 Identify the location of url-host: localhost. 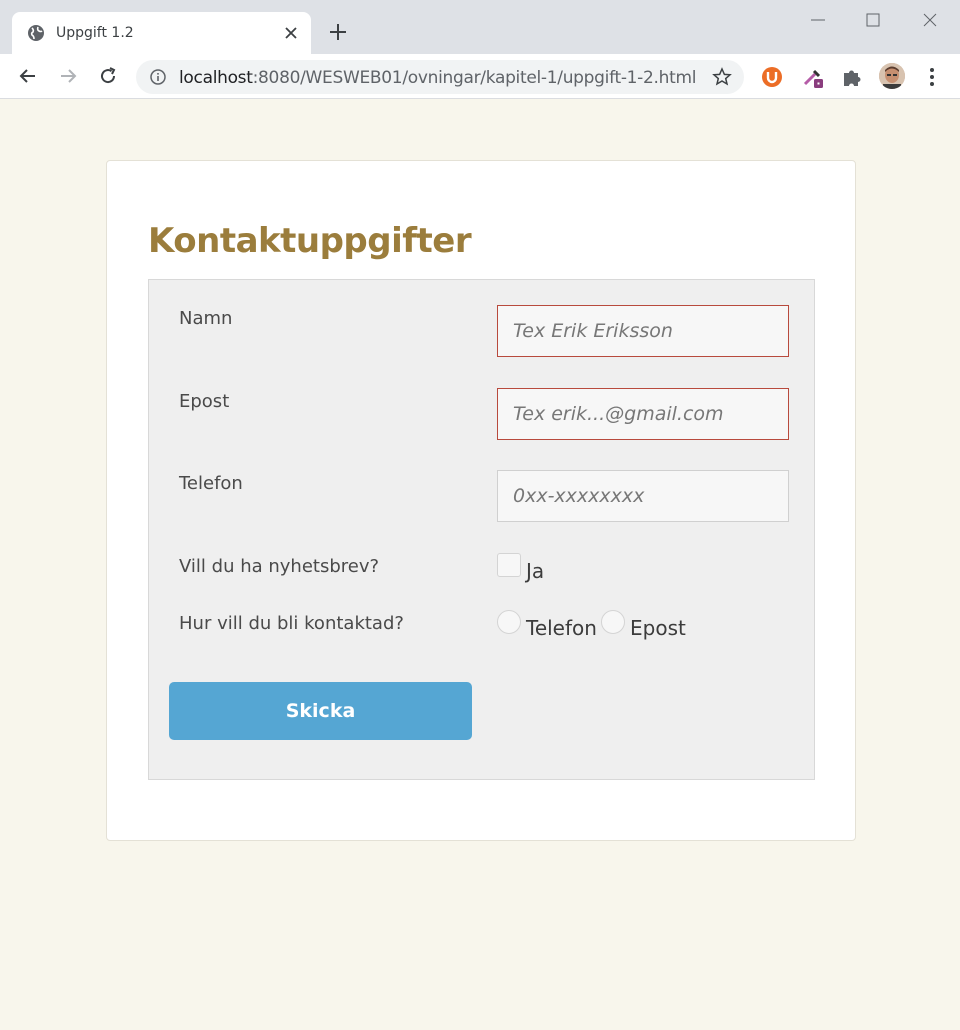
(216, 78).